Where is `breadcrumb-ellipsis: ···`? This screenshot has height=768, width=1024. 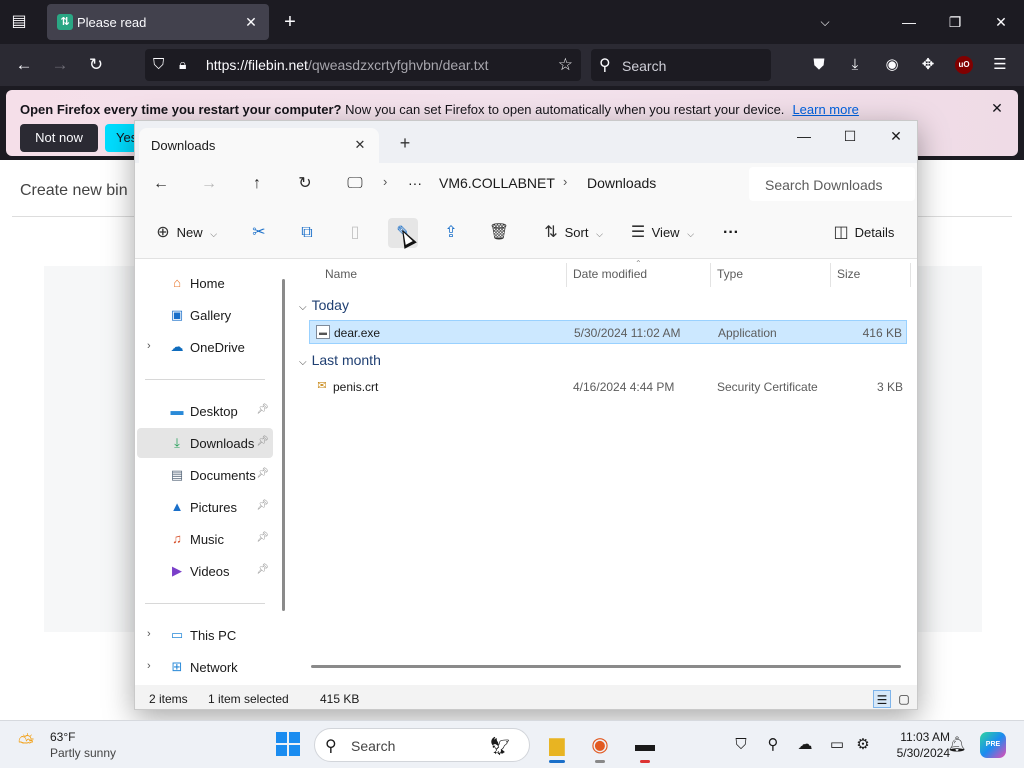 breadcrumb-ellipsis: ··· is located at coordinates (415, 183).